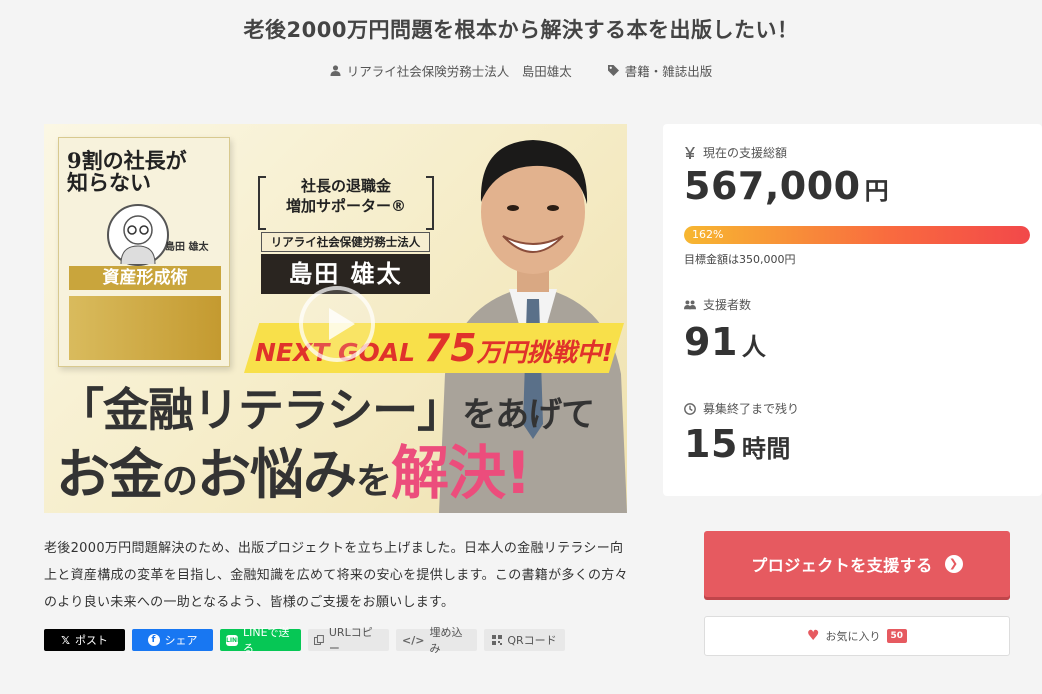 This screenshot has height=694, width=1042. What do you see at coordinates (145, 278) in the screenshot?
I see `book-subtitle: 資産形成術` at bounding box center [145, 278].